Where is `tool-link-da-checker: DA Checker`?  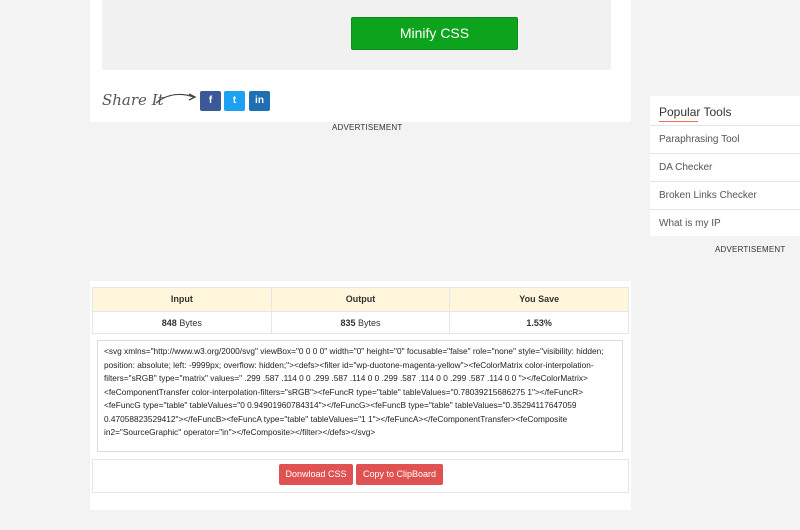 tool-link-da-checker: DA Checker is located at coordinates (725, 167).